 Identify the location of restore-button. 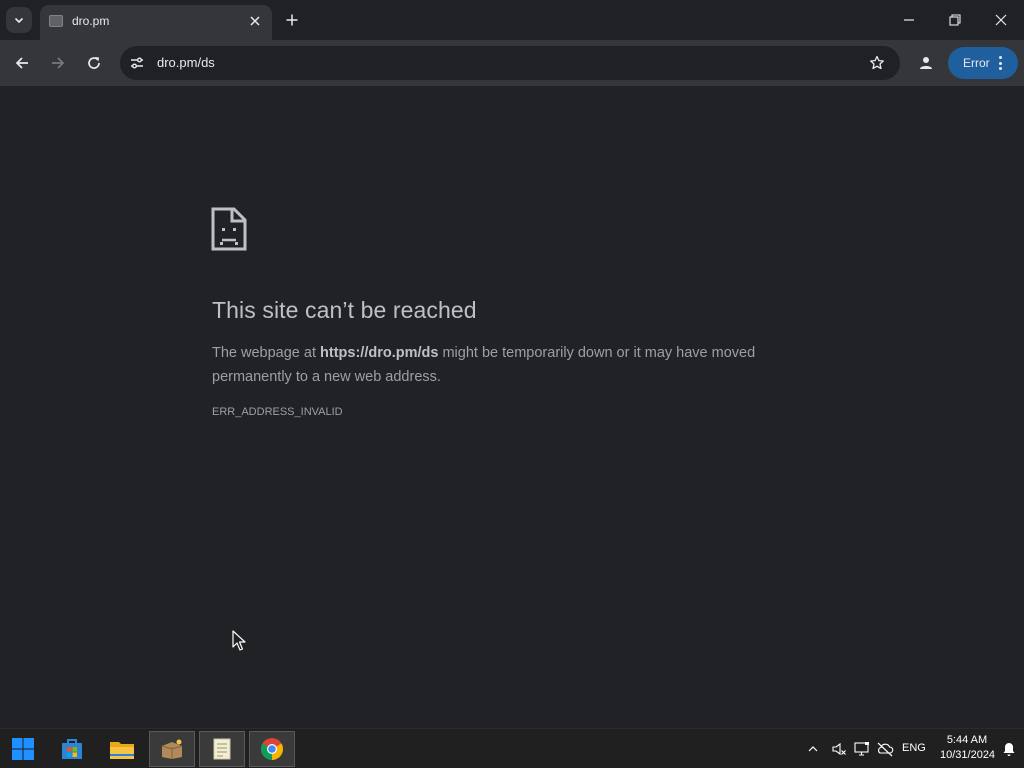
(955, 20).